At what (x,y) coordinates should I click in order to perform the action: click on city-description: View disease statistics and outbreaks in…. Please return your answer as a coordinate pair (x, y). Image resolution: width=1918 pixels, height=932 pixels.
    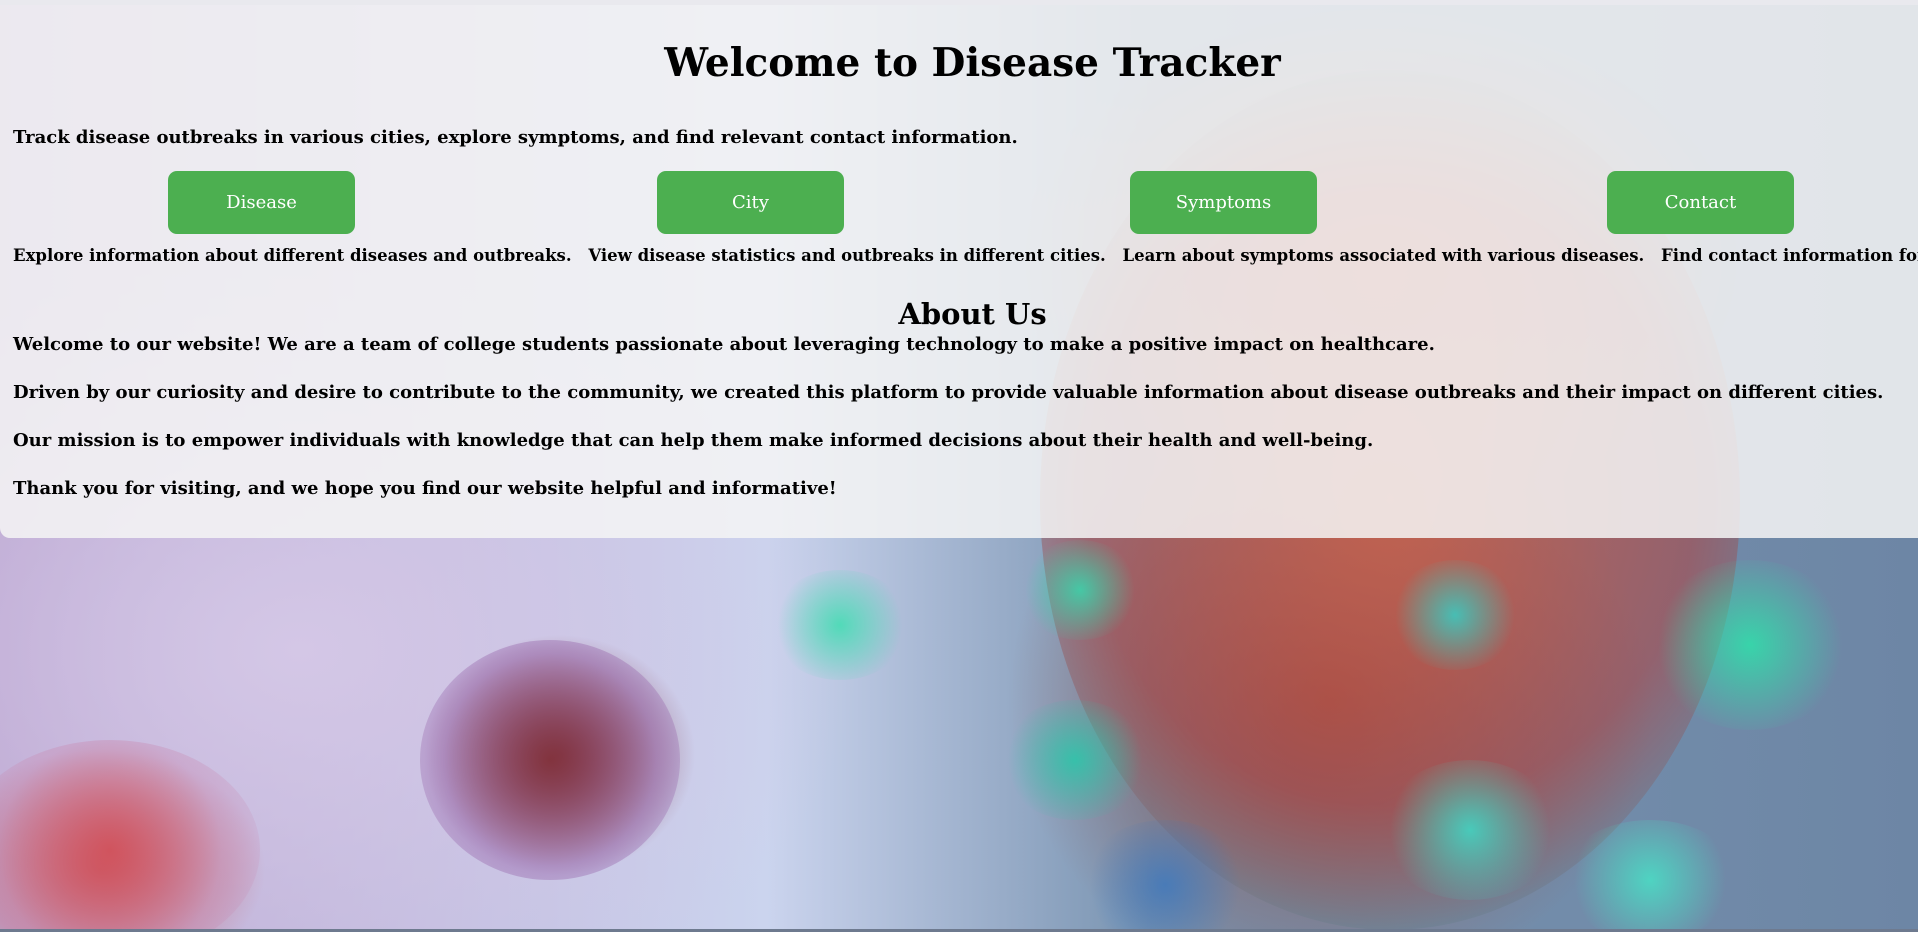
    Looking at the image, I should click on (847, 255).